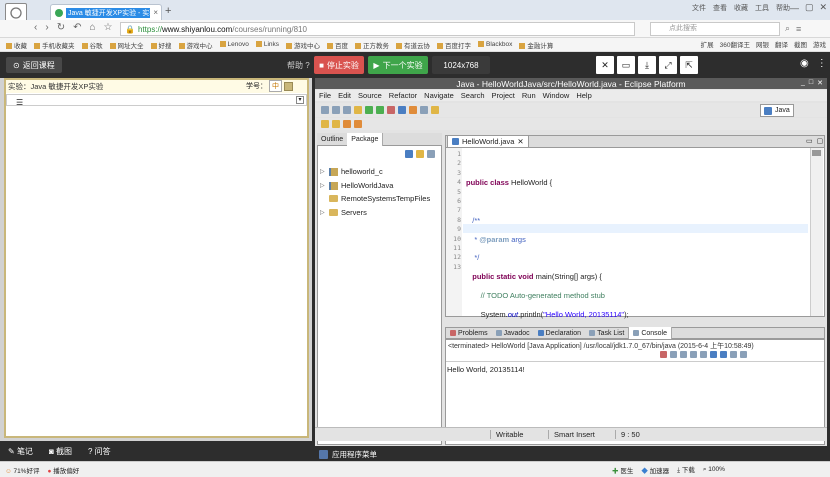 This screenshot has width=830, height=477. I want to click on rating-item: ☺ 71%好评, so click(22, 470).